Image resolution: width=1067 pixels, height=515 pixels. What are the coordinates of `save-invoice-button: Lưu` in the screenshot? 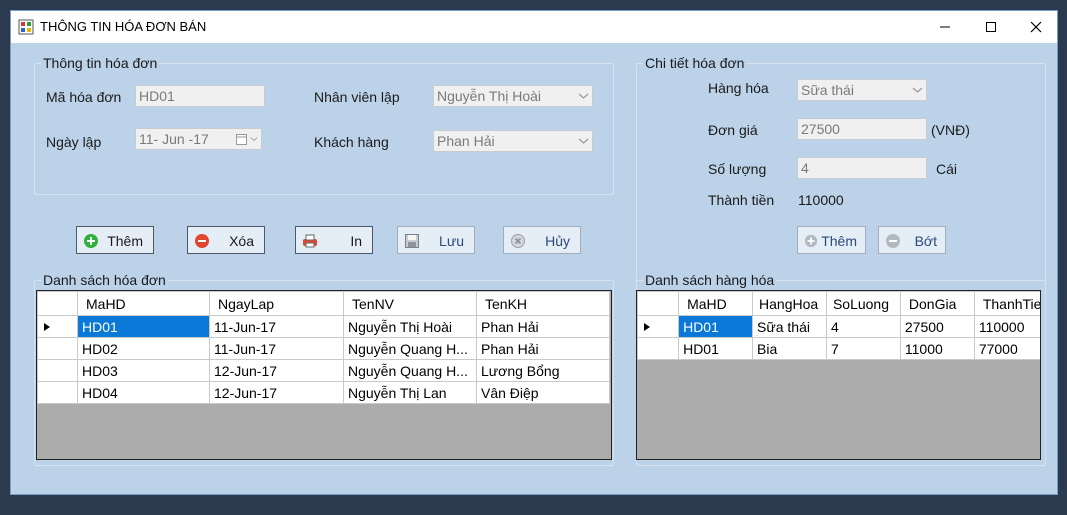 It's located at (436, 240).